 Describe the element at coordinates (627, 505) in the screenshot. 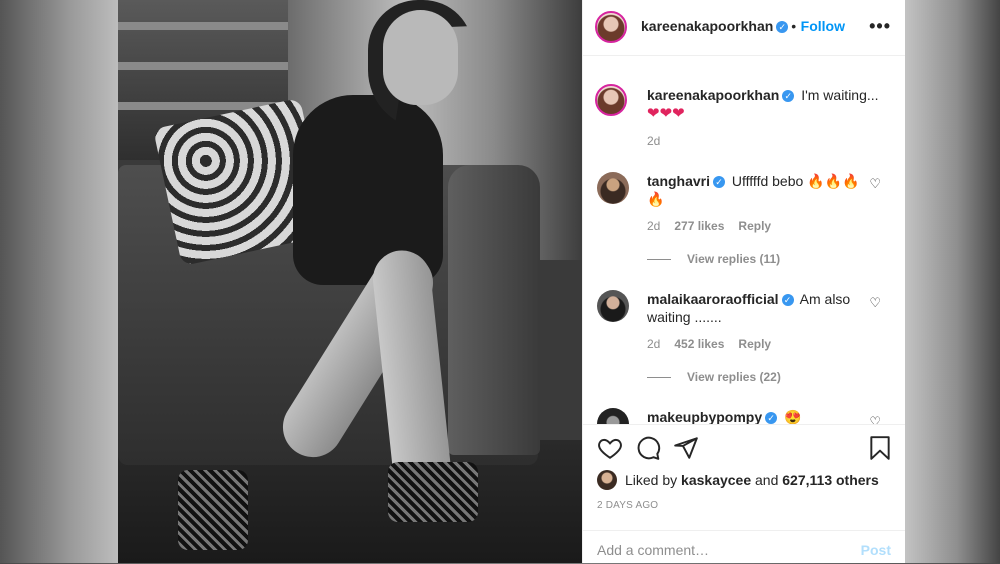

I see `post-time-ago: 2 DAYS AGO` at that location.